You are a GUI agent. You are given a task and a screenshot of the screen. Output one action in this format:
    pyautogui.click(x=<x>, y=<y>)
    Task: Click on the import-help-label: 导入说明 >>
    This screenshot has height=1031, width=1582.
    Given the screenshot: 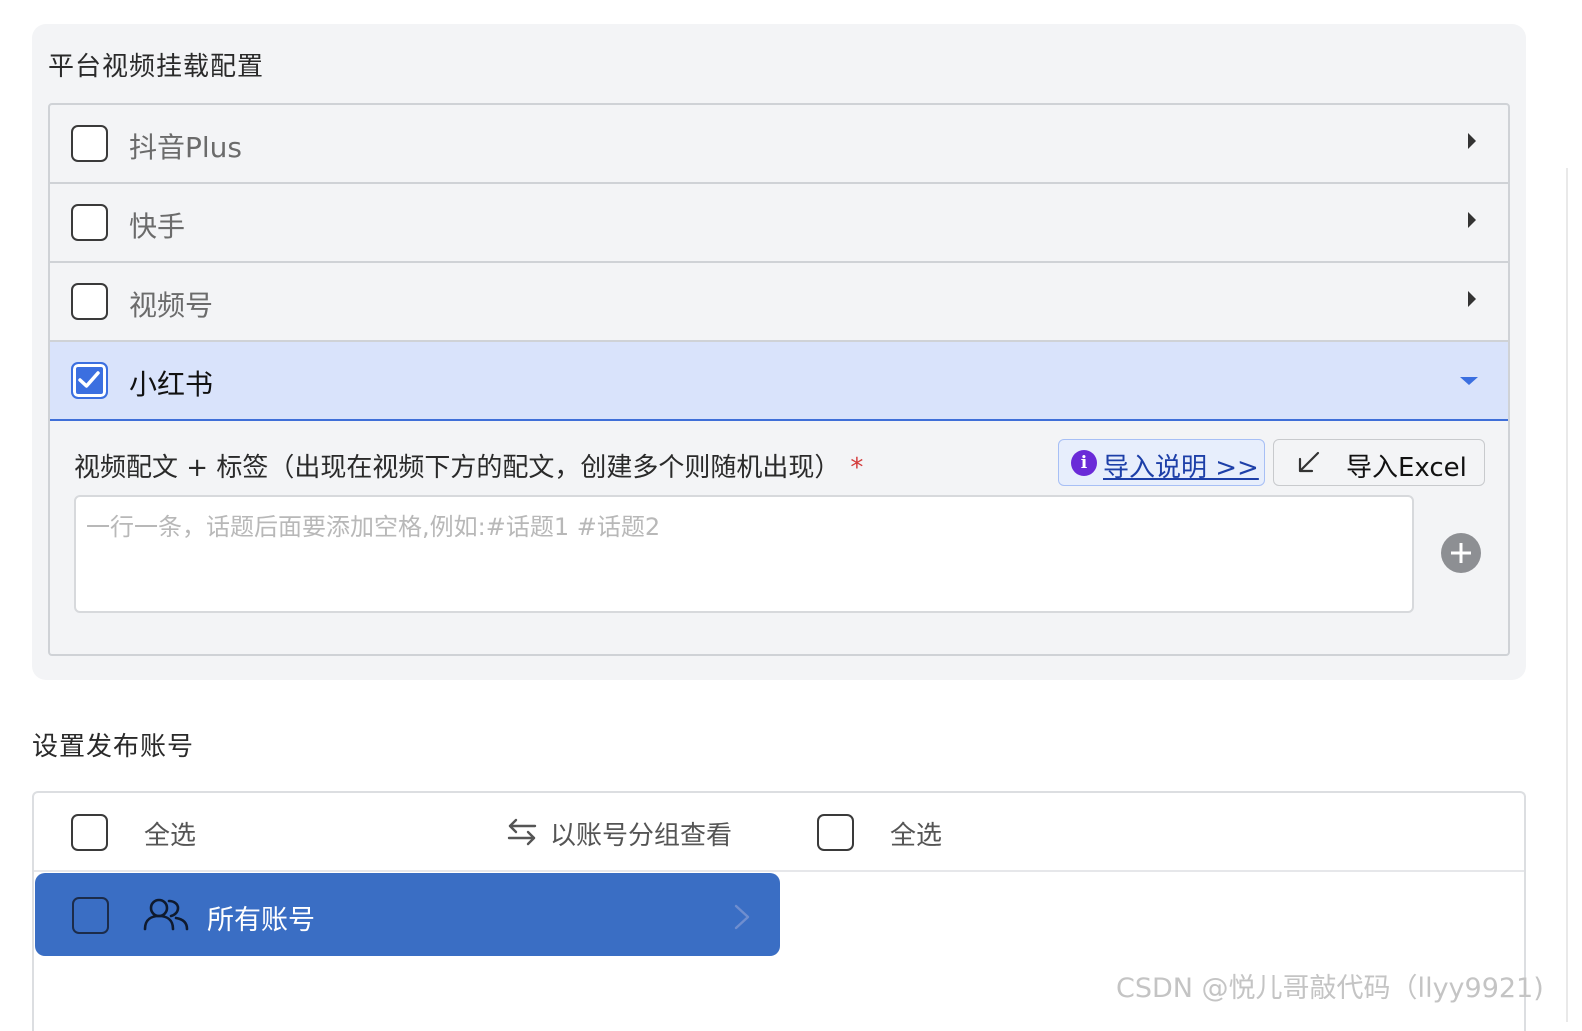 What is the action you would take?
    pyautogui.click(x=1181, y=465)
    